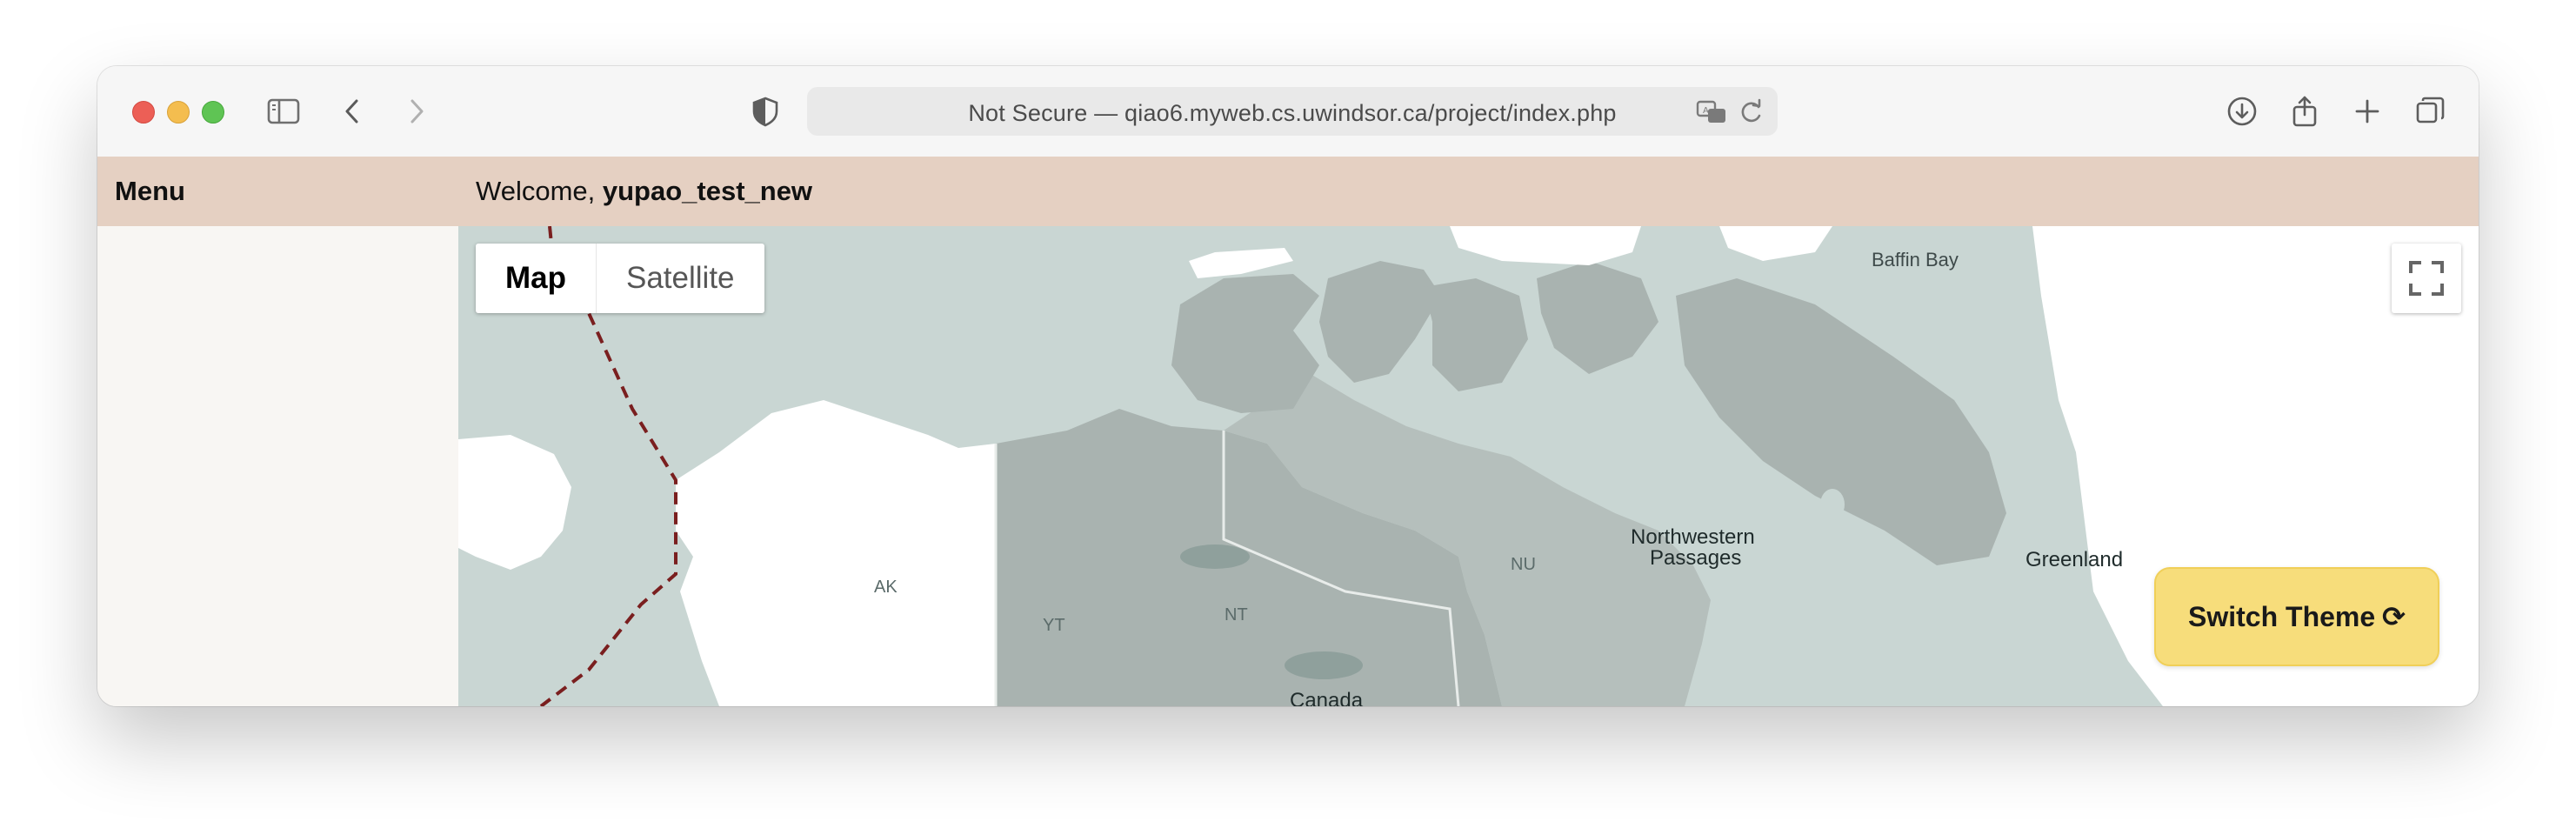 The width and height of the screenshot is (2576, 835). Describe the element at coordinates (1706, 111) in the screenshot. I see `svg-text: A` at that location.